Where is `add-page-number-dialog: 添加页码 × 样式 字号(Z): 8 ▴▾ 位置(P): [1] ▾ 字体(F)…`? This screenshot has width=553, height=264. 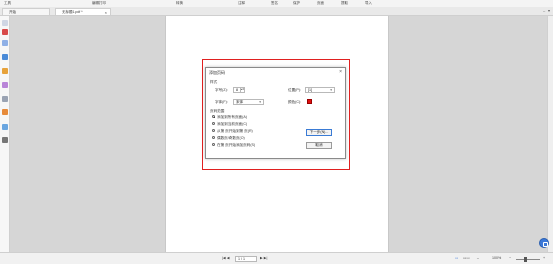 add-page-number-dialog: 添加页码 × 样式 字号(Z): 8 ▴▾ 位置(P): [1] ▾ 字体(F)… is located at coordinates (275, 113).